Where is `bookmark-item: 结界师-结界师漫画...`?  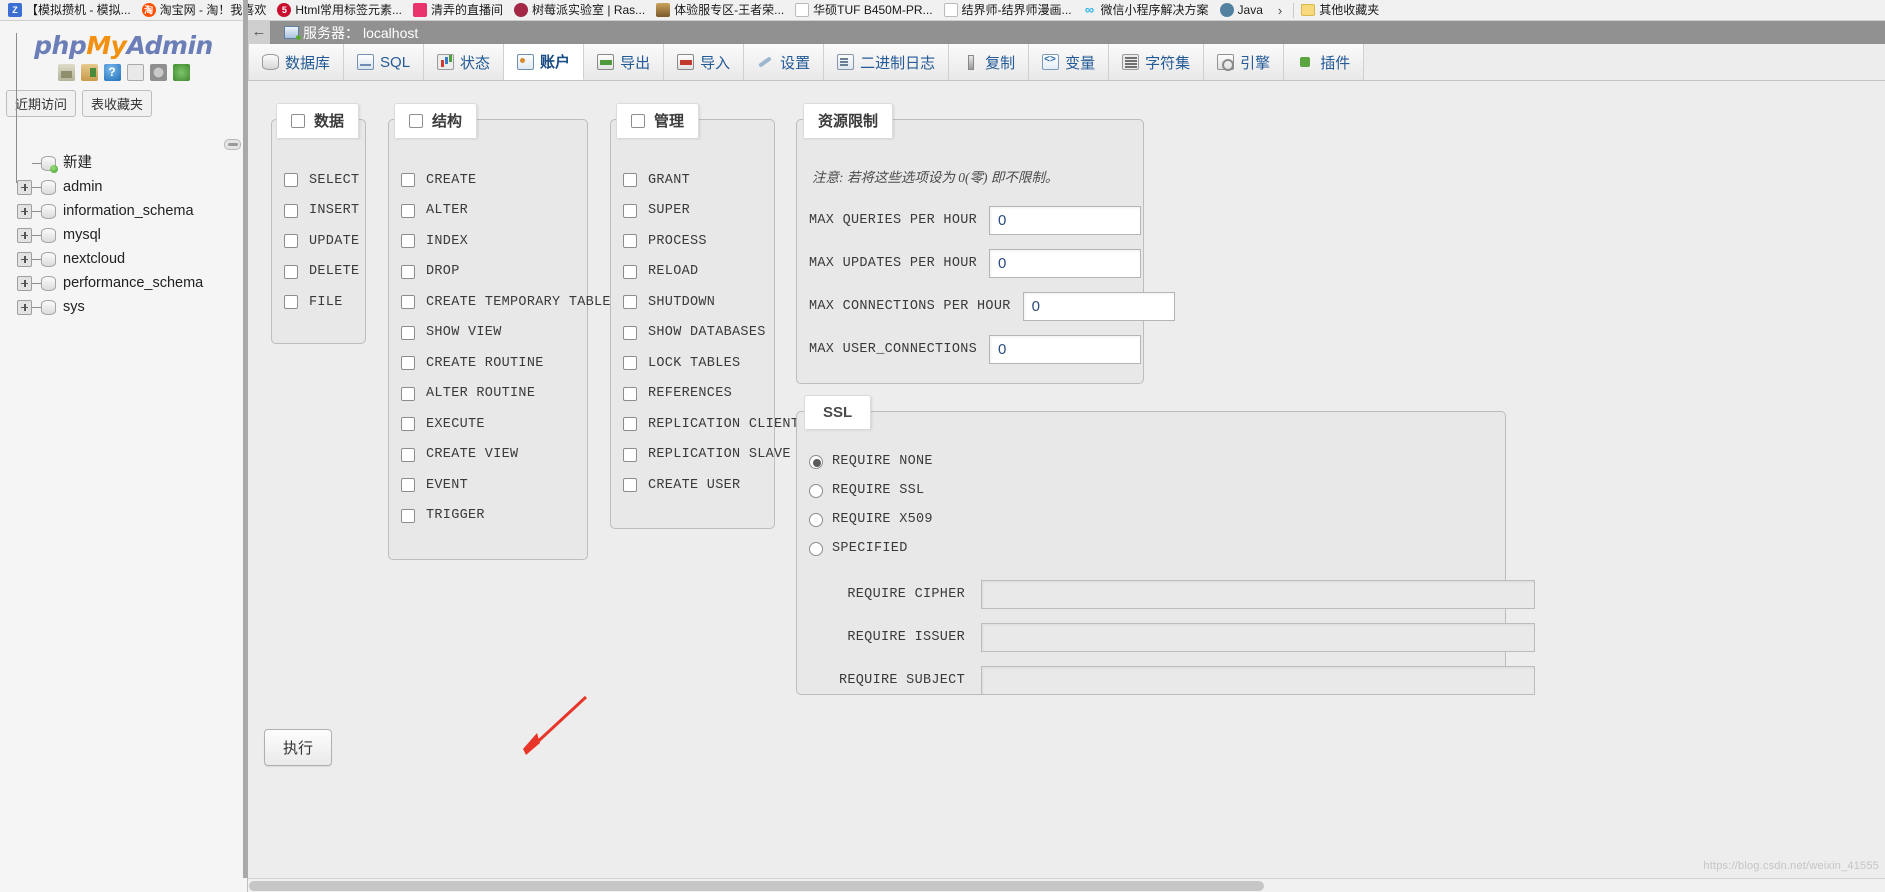 bookmark-item: 结界师-结界师漫画... is located at coordinates (1009, 10).